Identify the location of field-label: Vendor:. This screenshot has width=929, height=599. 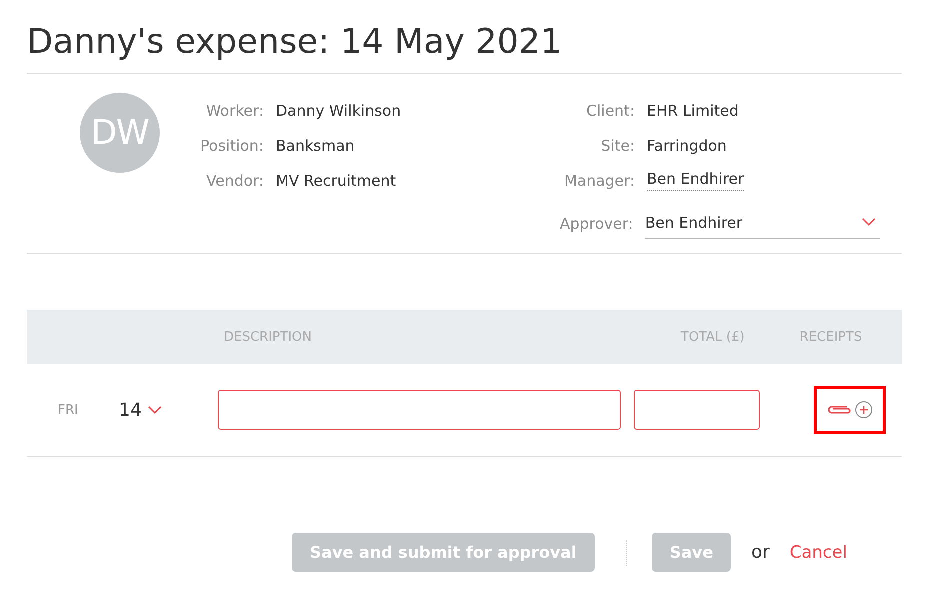
(235, 181).